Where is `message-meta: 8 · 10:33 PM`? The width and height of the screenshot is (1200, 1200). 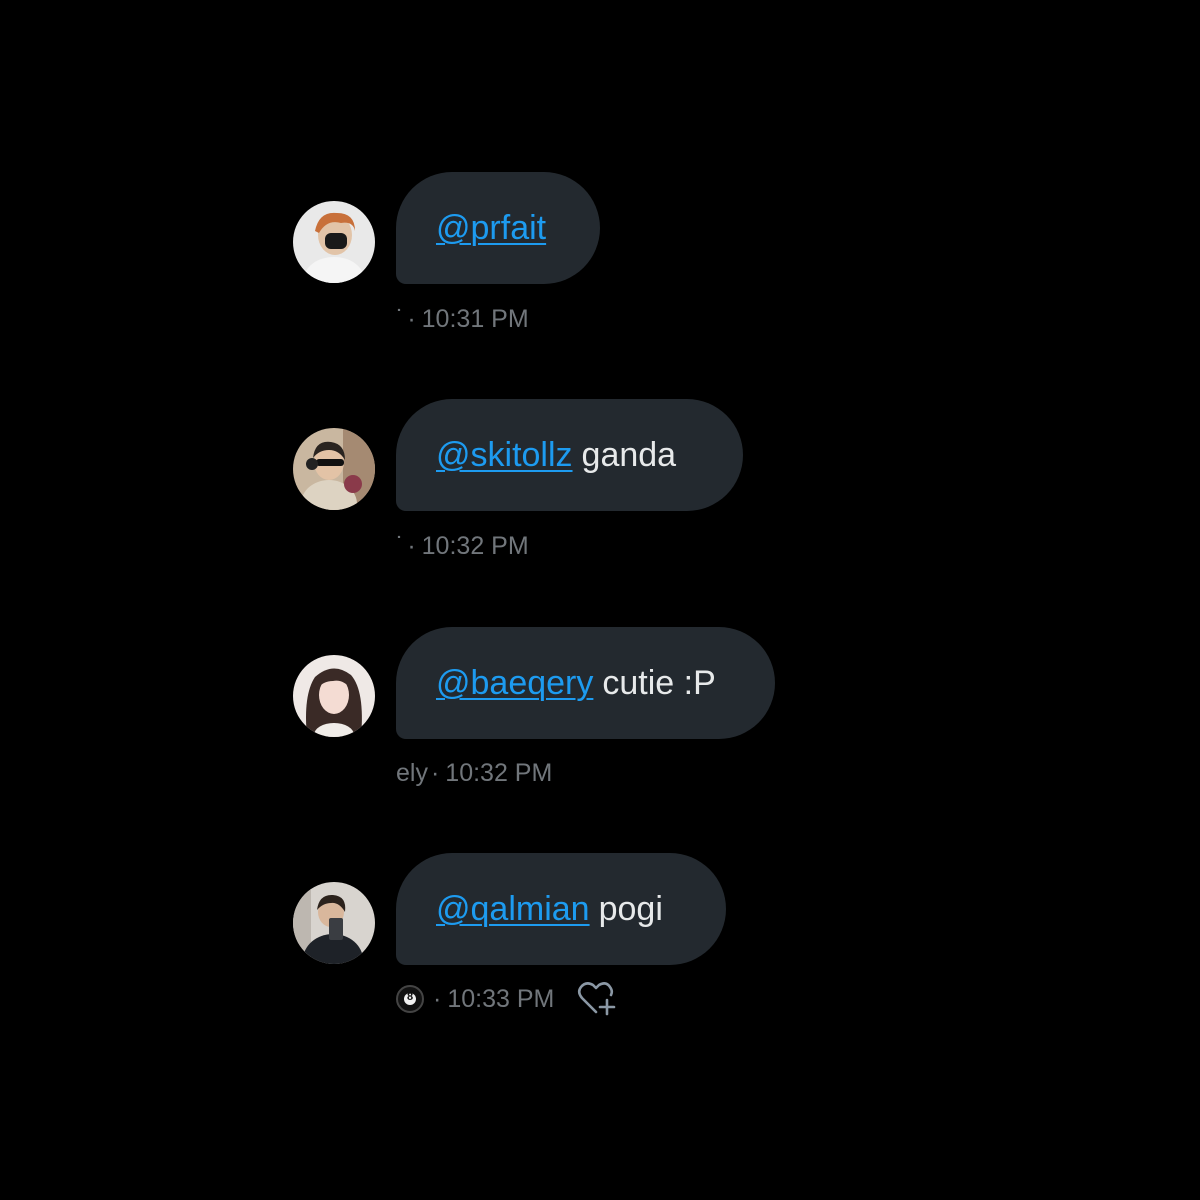
message-meta: 8 · 10:33 PM is located at coordinates (506, 999).